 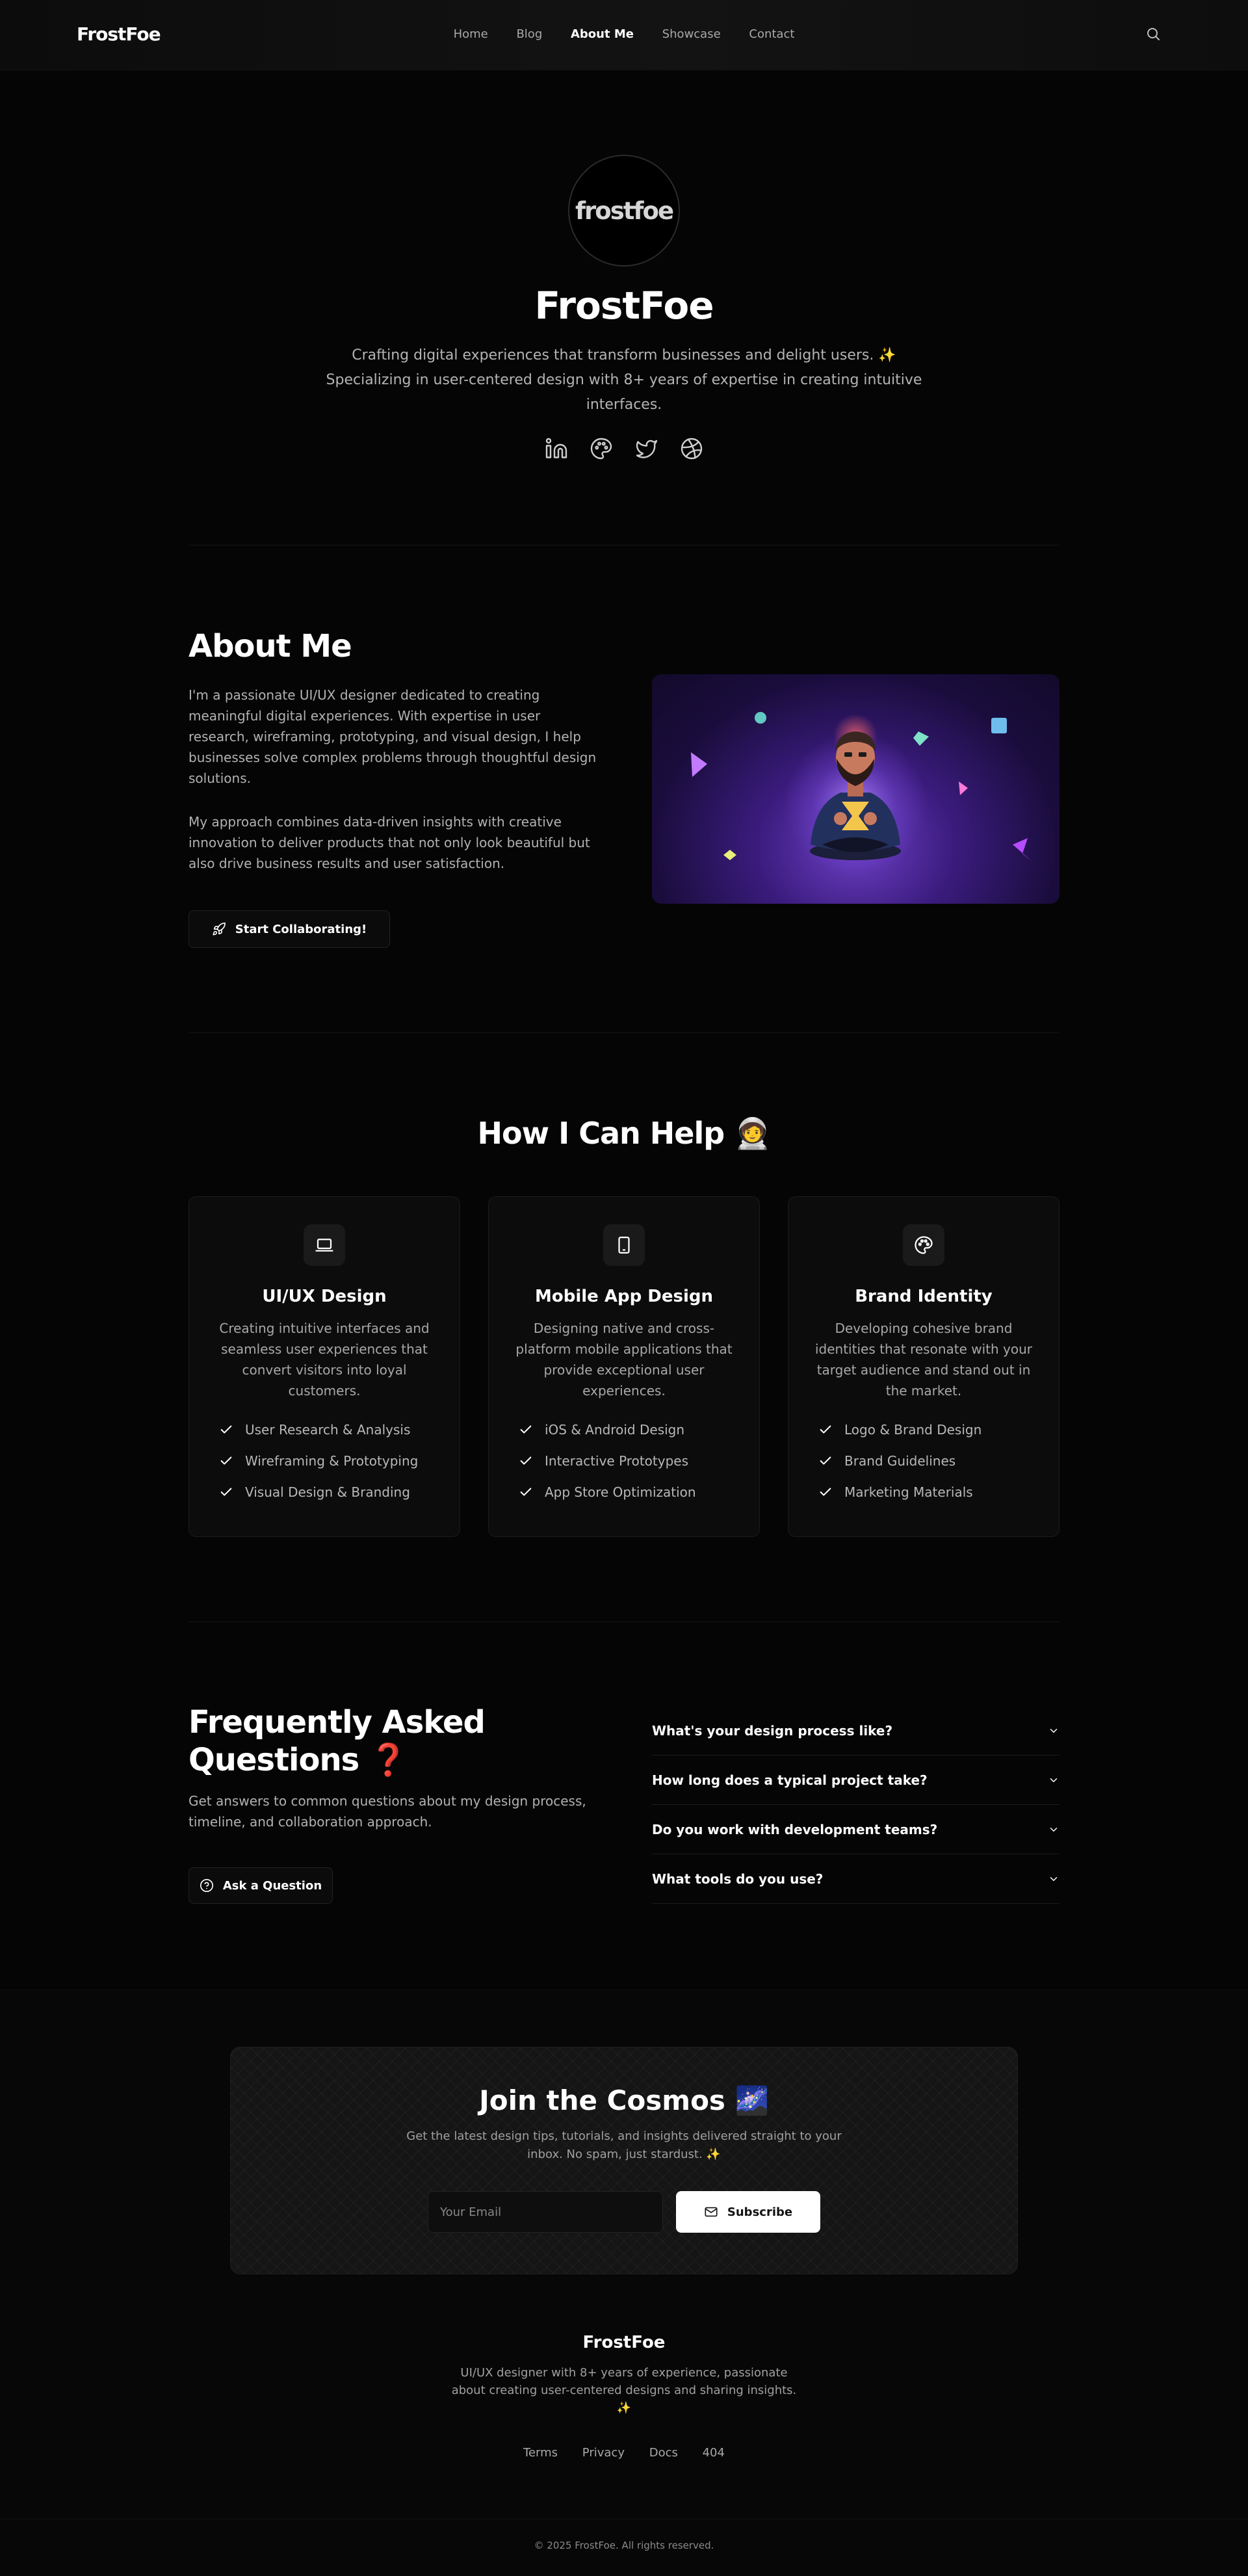 I want to click on help-circle-icon, so click(x=207, y=1885).